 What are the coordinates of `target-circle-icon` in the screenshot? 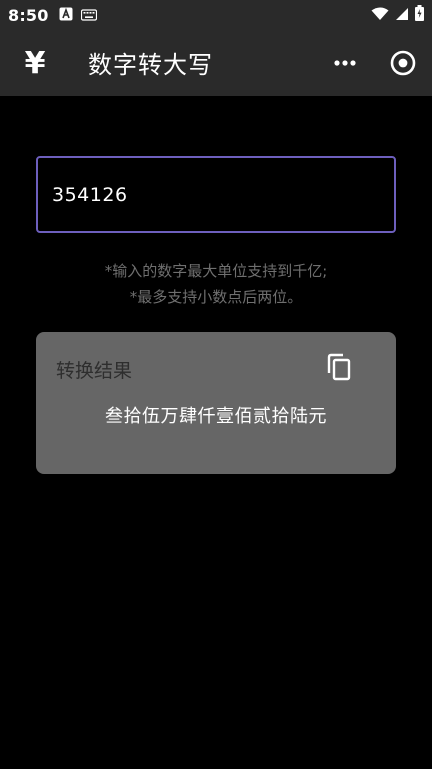 It's located at (403, 63).